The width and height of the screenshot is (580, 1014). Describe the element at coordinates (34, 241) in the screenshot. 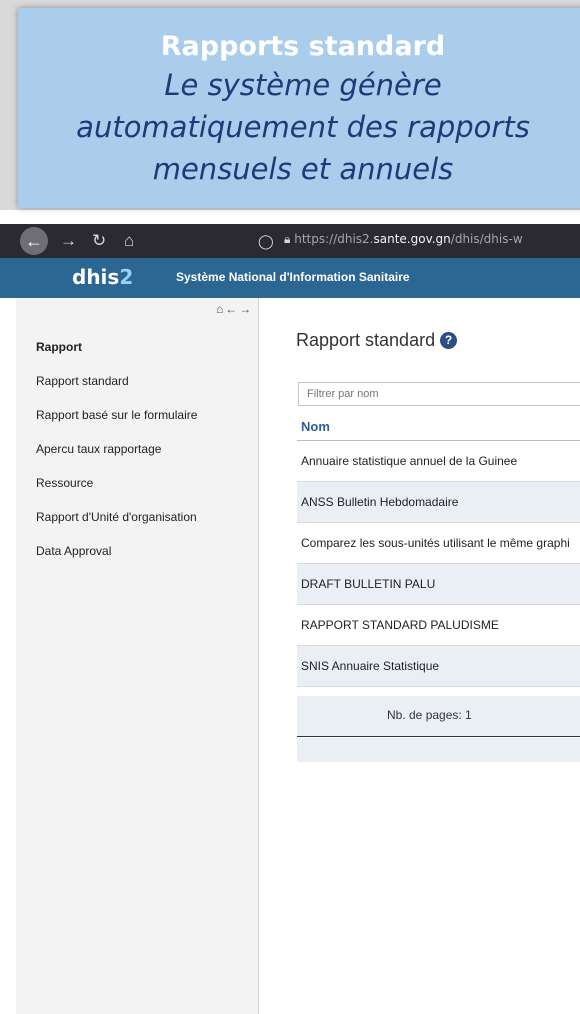

I see `back-icon: ←` at that location.